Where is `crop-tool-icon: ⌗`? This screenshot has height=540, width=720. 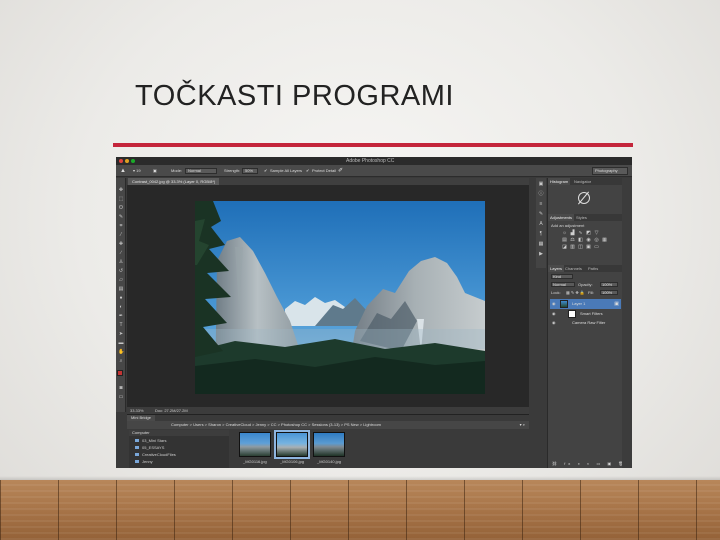 crop-tool-icon: ⌗ is located at coordinates (121, 226).